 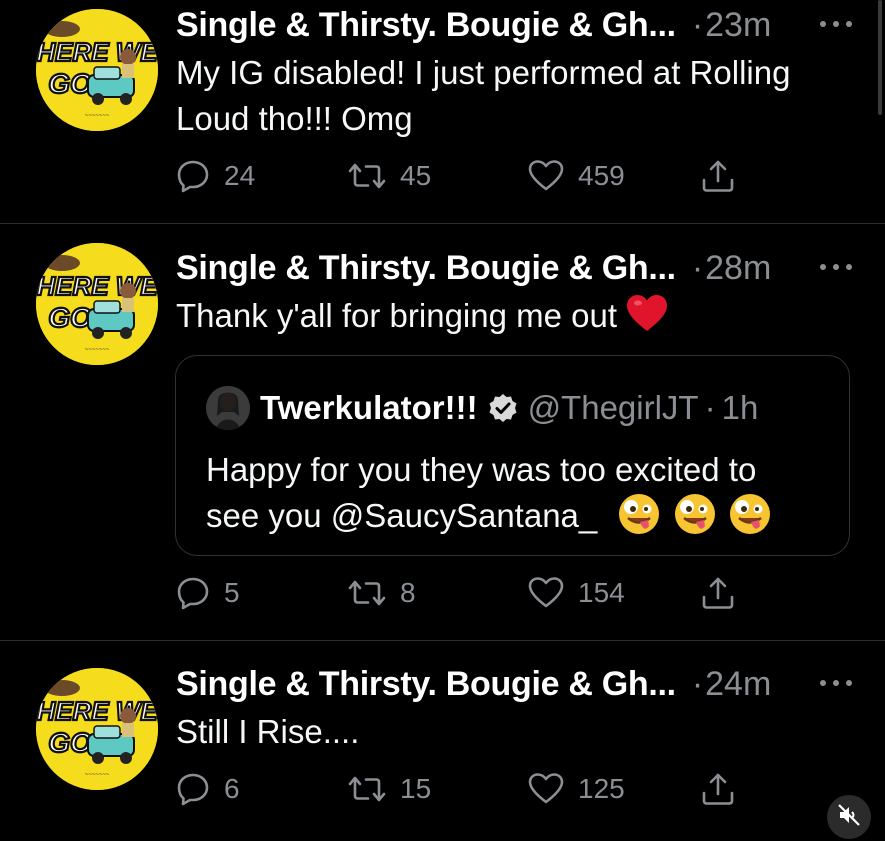 What do you see at coordinates (397, 315) in the screenshot?
I see `tweet-text-line: Thank y'all for bringing me out` at bounding box center [397, 315].